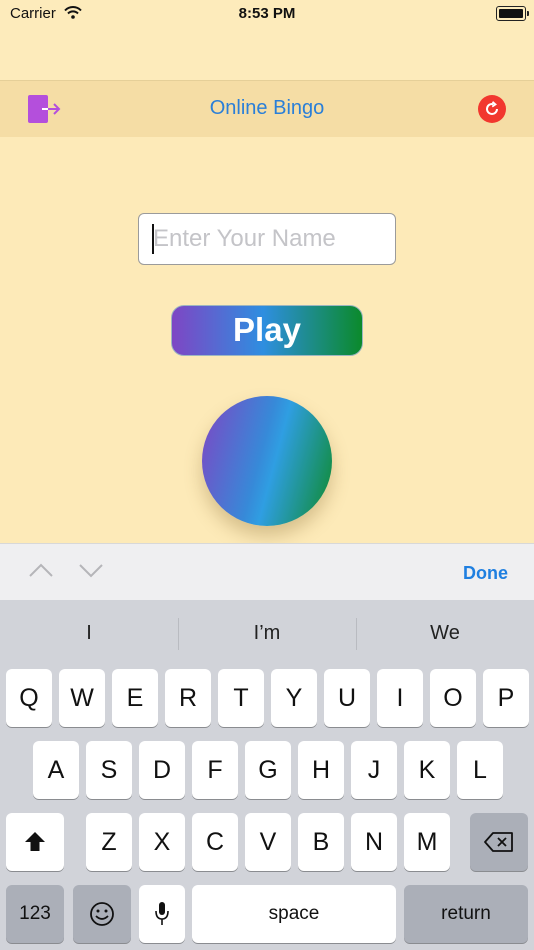  Describe the element at coordinates (109, 842) in the screenshot. I see `key-z: Z` at that location.